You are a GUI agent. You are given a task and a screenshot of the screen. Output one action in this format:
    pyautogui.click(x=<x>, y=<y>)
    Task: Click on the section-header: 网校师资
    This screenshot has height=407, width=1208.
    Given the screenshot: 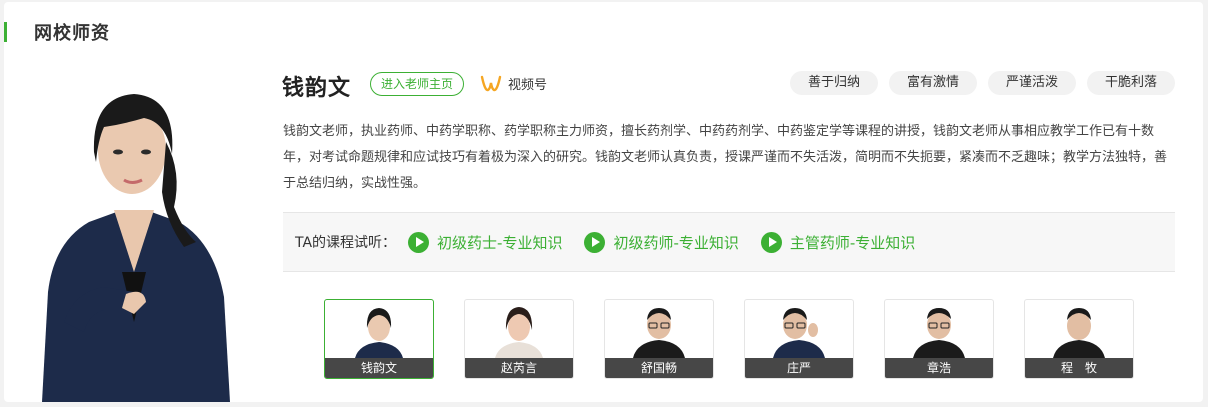 What is the action you would take?
    pyautogui.click(x=57, y=32)
    